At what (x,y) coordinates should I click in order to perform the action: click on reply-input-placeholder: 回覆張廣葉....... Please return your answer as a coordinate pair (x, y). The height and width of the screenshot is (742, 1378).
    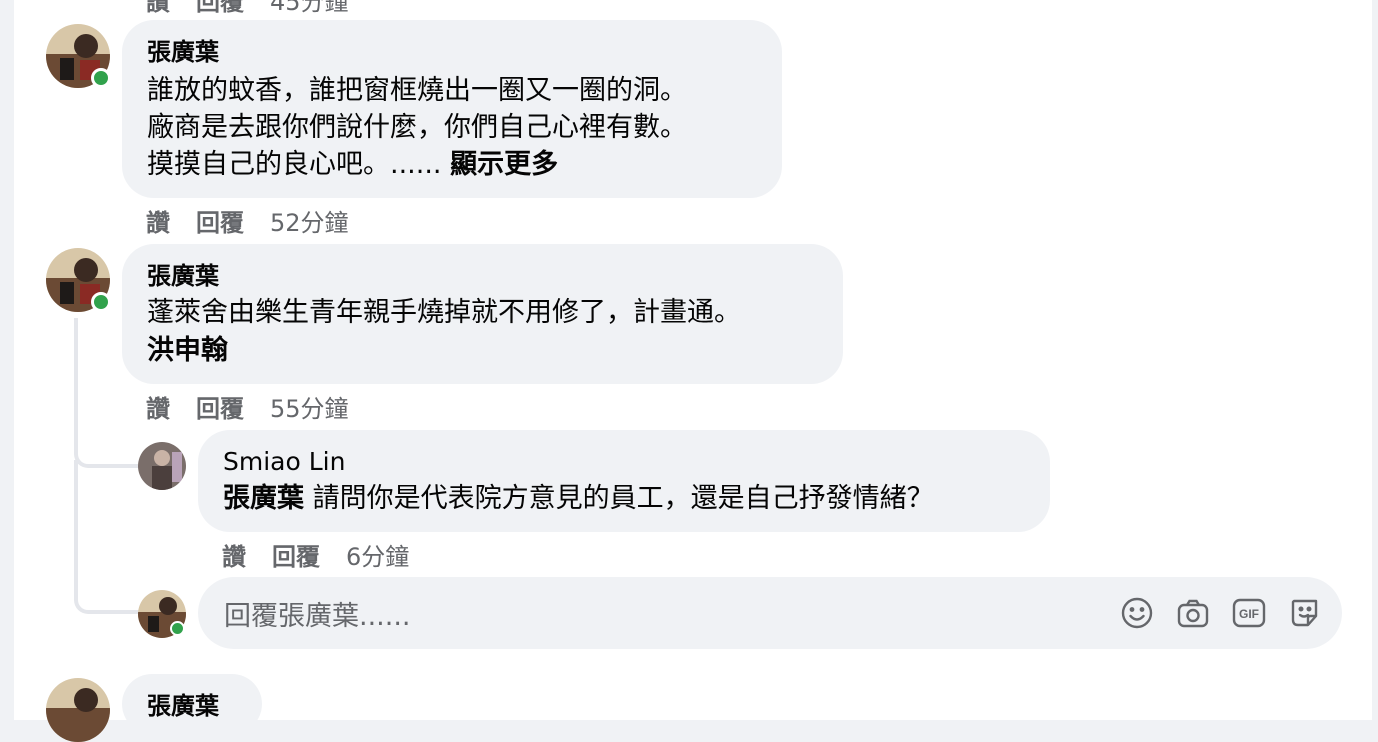
    Looking at the image, I should click on (317, 616).